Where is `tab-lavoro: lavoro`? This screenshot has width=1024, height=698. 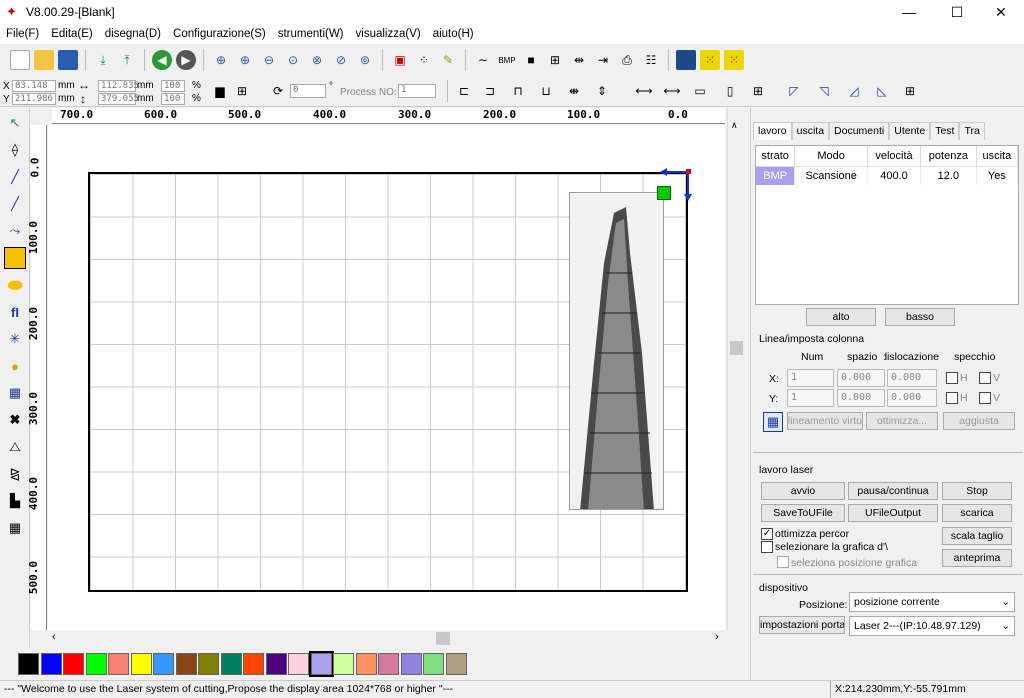 tab-lavoro: lavoro is located at coordinates (772, 131).